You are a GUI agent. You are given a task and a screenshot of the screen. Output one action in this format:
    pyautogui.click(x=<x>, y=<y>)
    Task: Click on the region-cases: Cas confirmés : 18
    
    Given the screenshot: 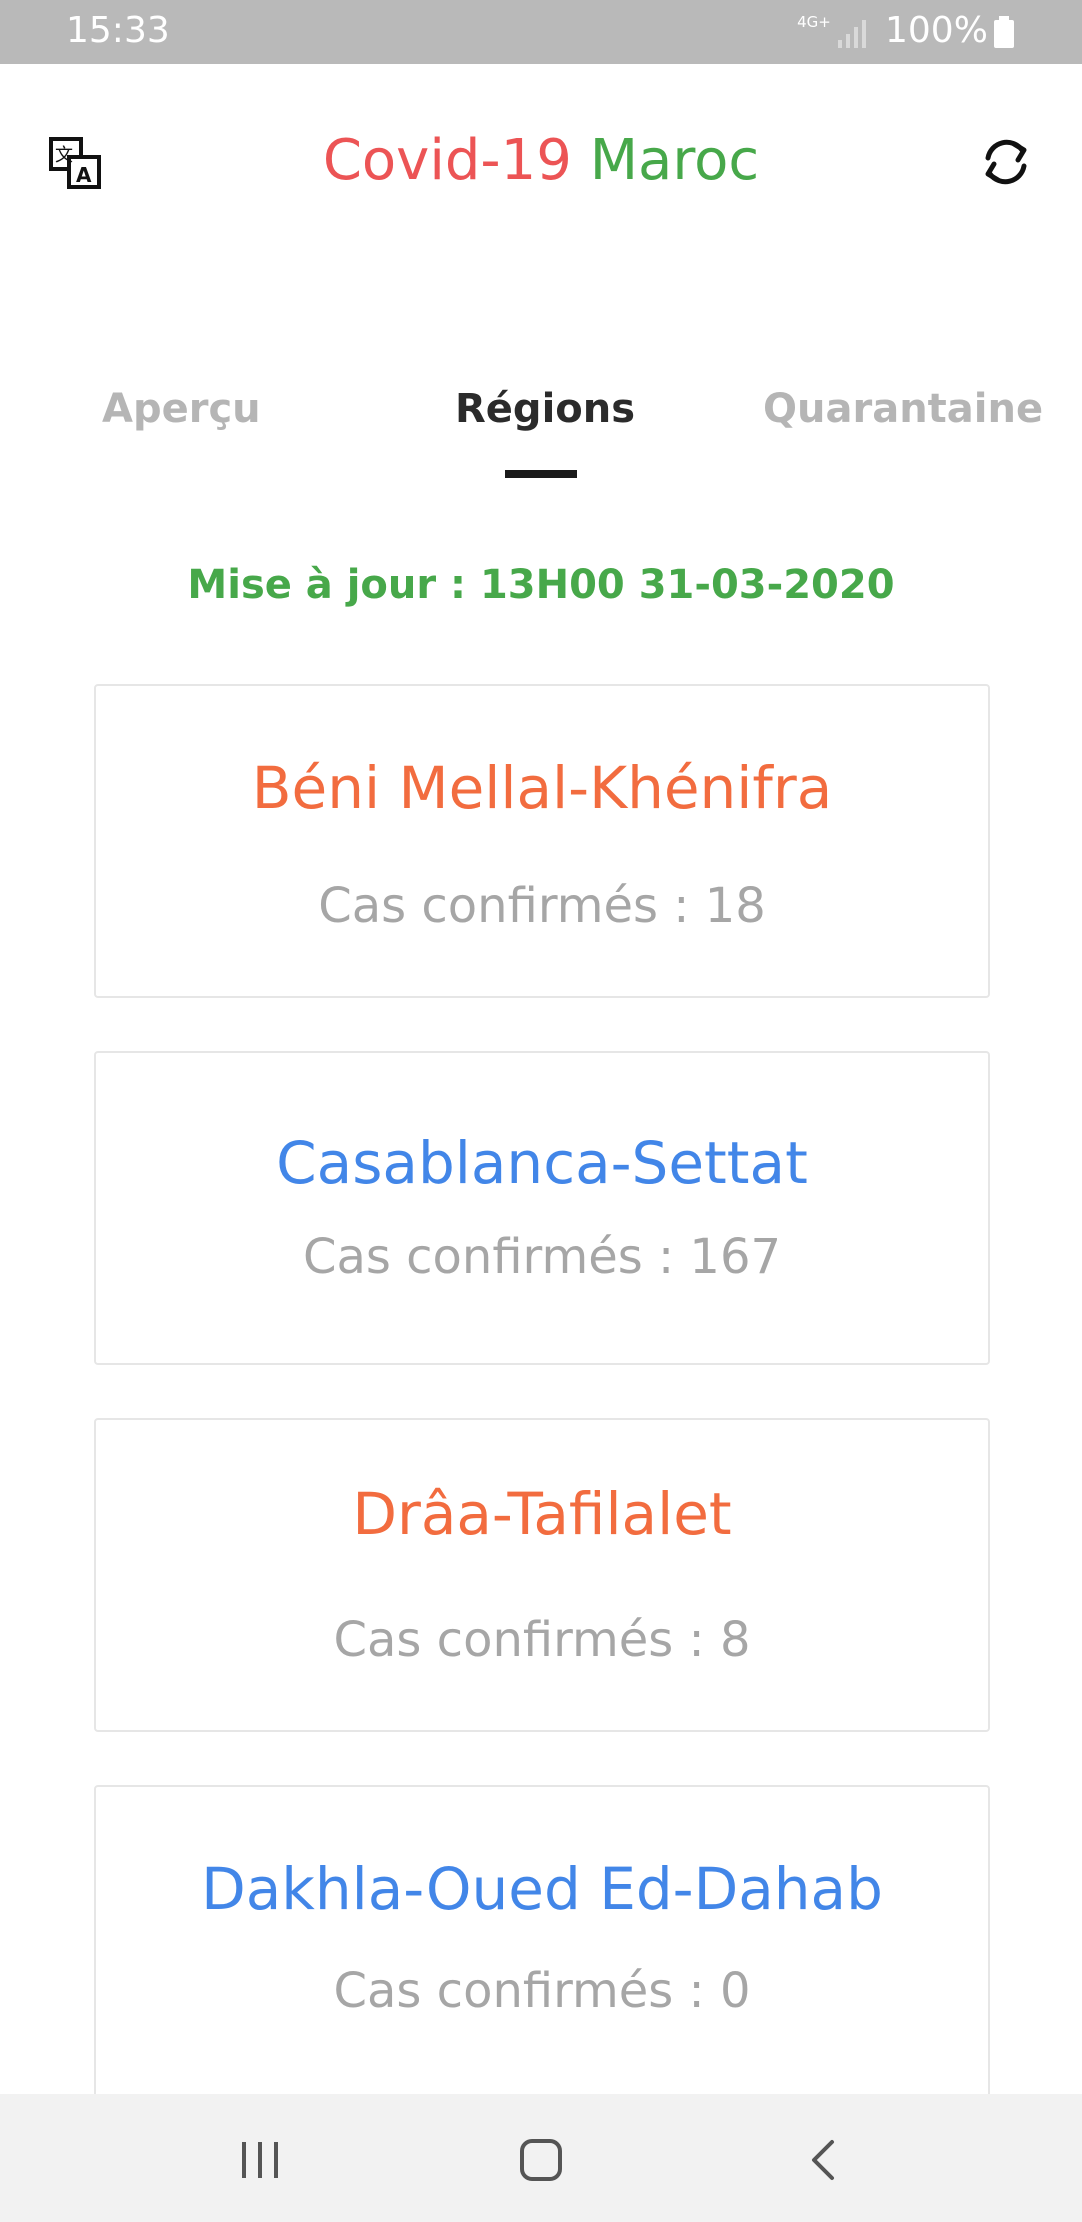 What is the action you would take?
    pyautogui.click(x=542, y=906)
    